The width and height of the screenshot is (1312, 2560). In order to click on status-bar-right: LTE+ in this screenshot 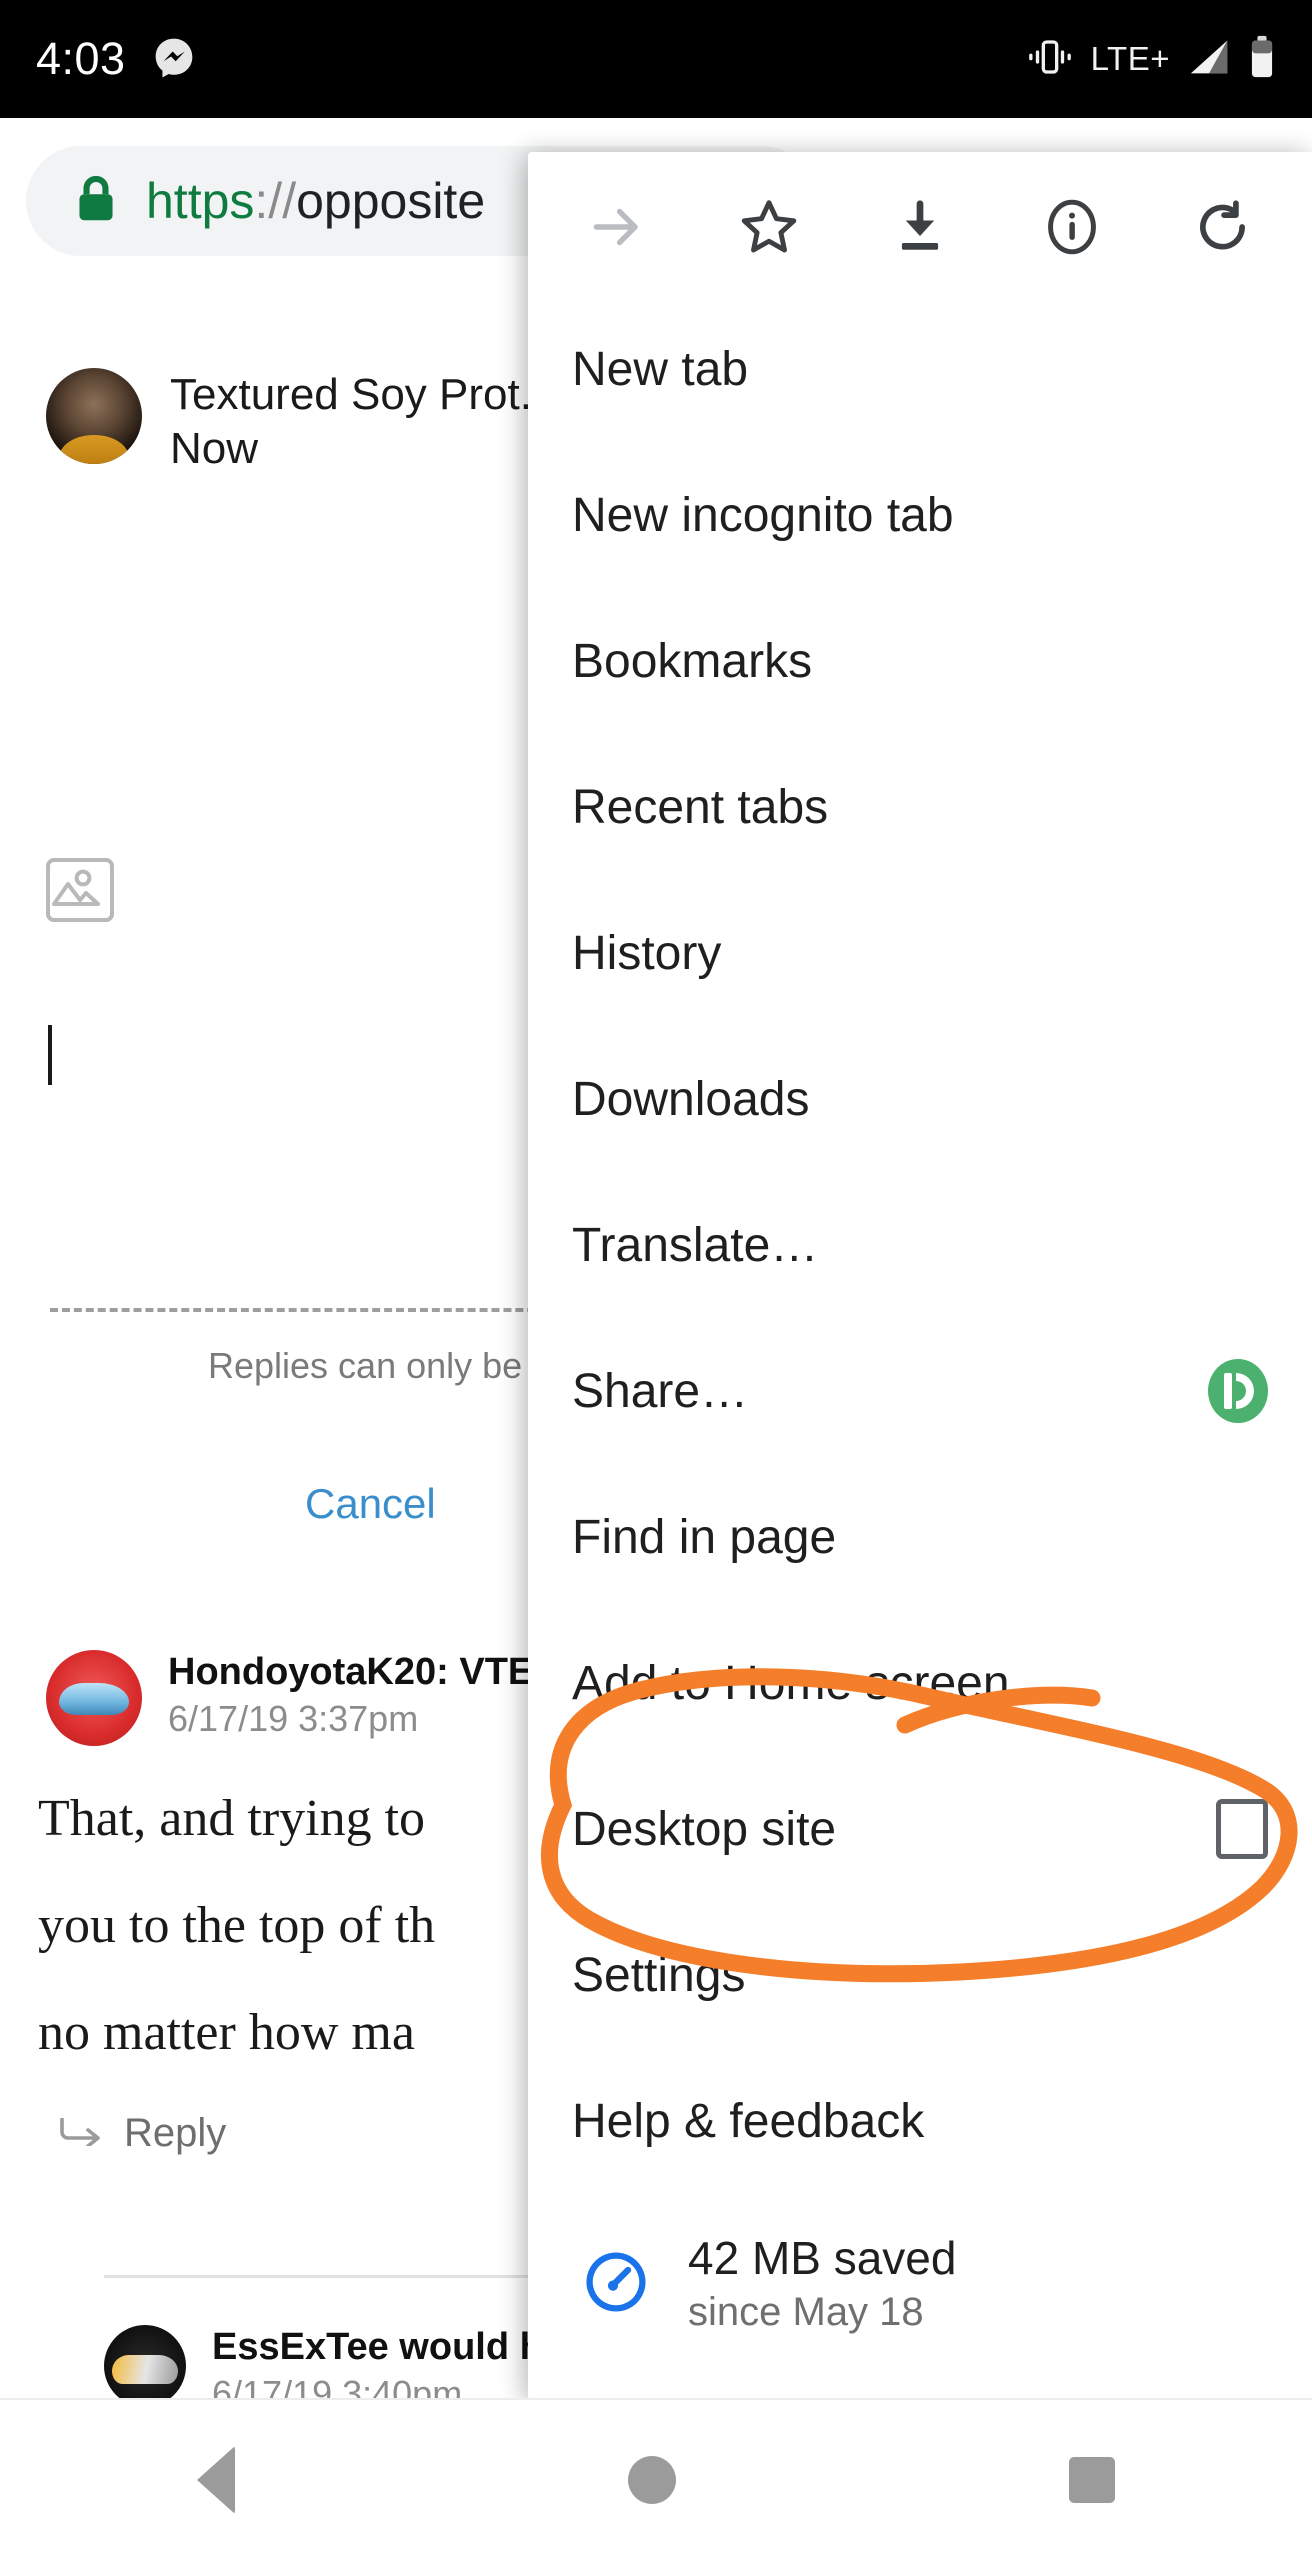, I will do `click(1150, 59)`.